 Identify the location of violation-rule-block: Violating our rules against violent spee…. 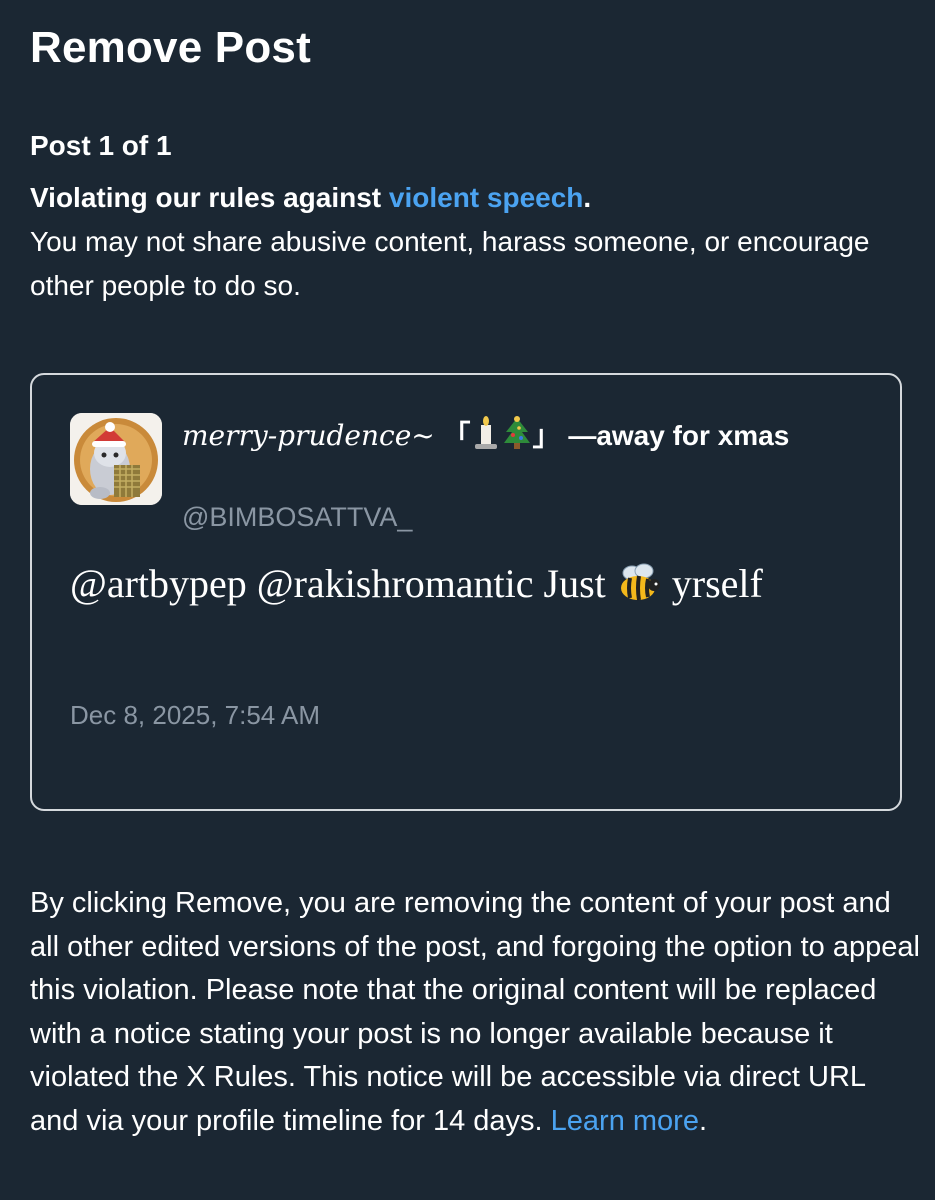
(470, 242).